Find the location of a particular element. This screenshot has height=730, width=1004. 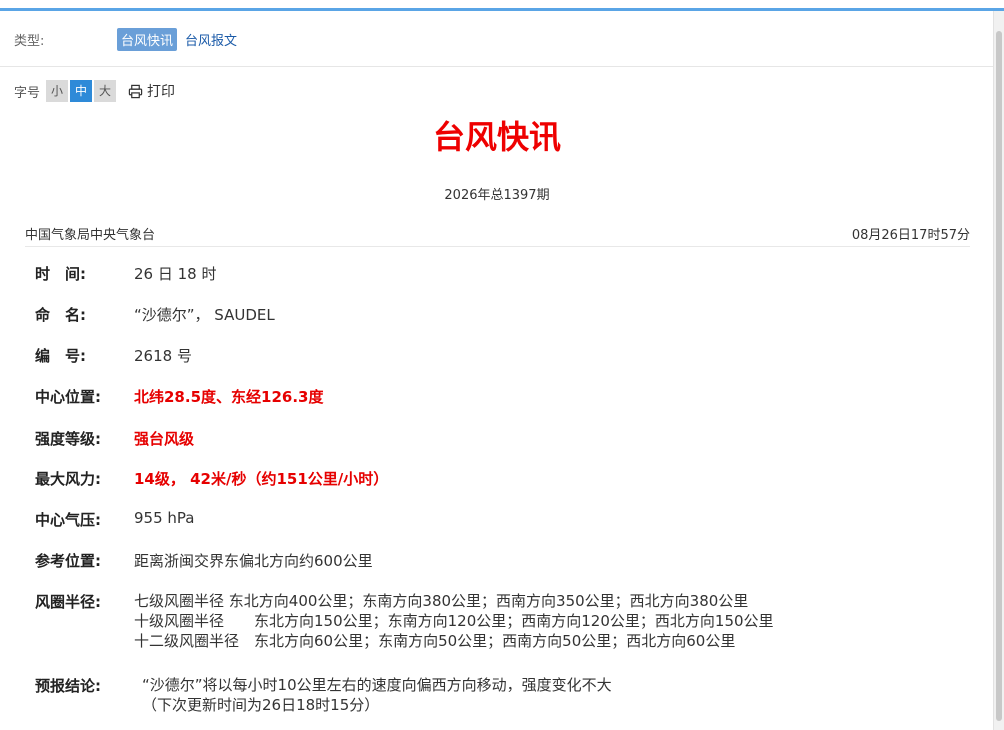

field-number: 编 号: 2618 号 is located at coordinates (113, 355).